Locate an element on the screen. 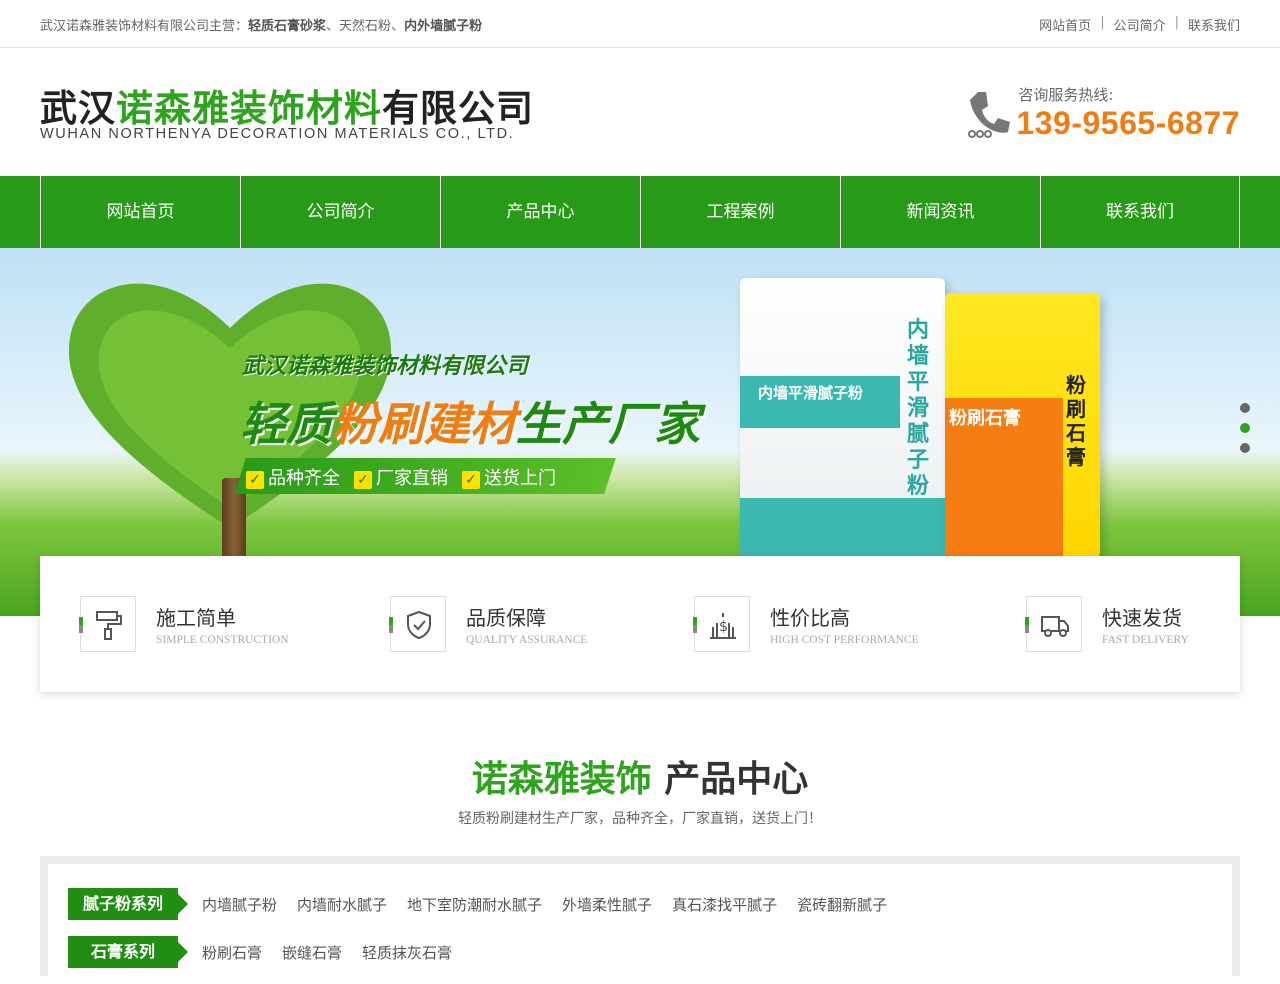  products-title: 诺森雅装饰 产品中心 is located at coordinates (640, 776).